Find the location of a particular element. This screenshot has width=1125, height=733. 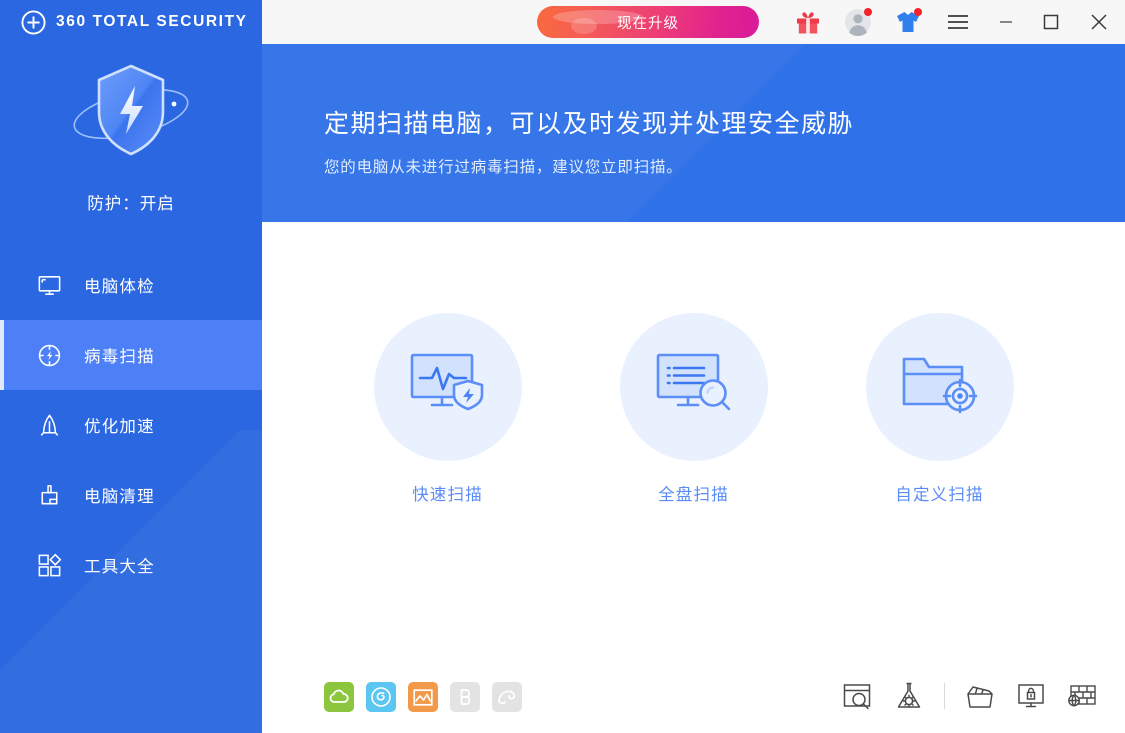

sidebar-item-label: 病毒扫描 is located at coordinates (119, 357).